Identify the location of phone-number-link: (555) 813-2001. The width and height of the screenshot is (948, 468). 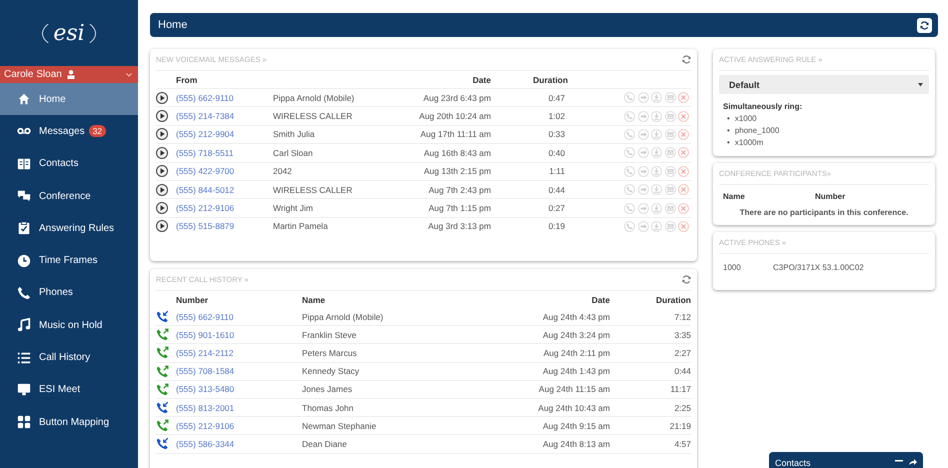
(205, 407).